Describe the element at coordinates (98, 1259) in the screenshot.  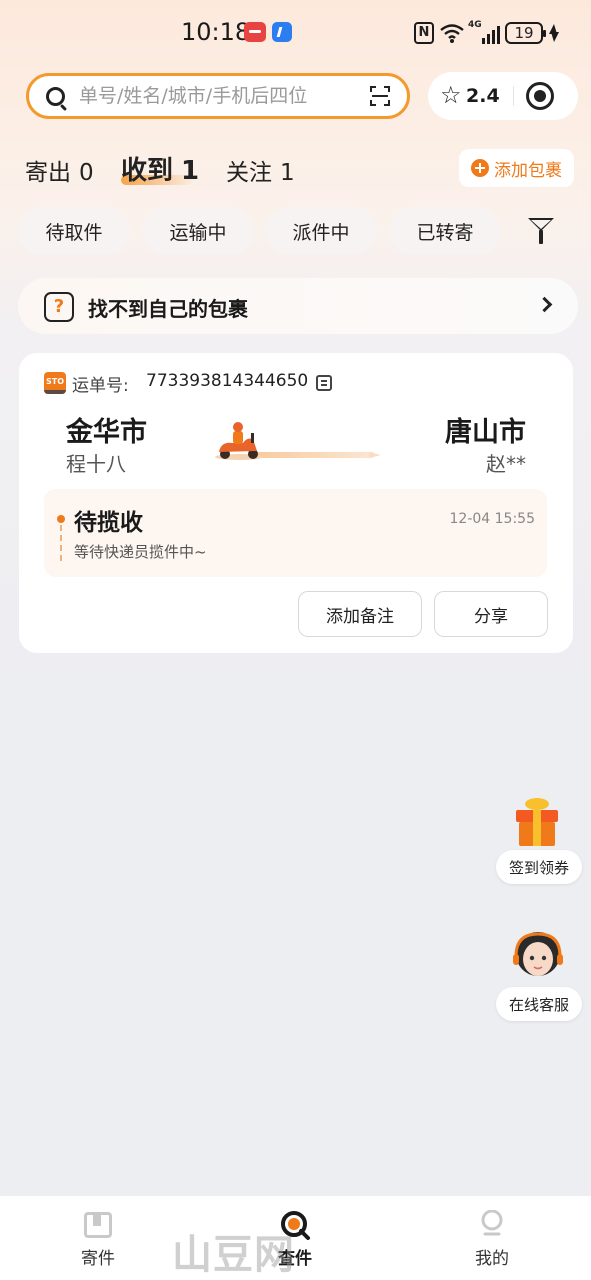
I see `nav-label: 寄件` at that location.